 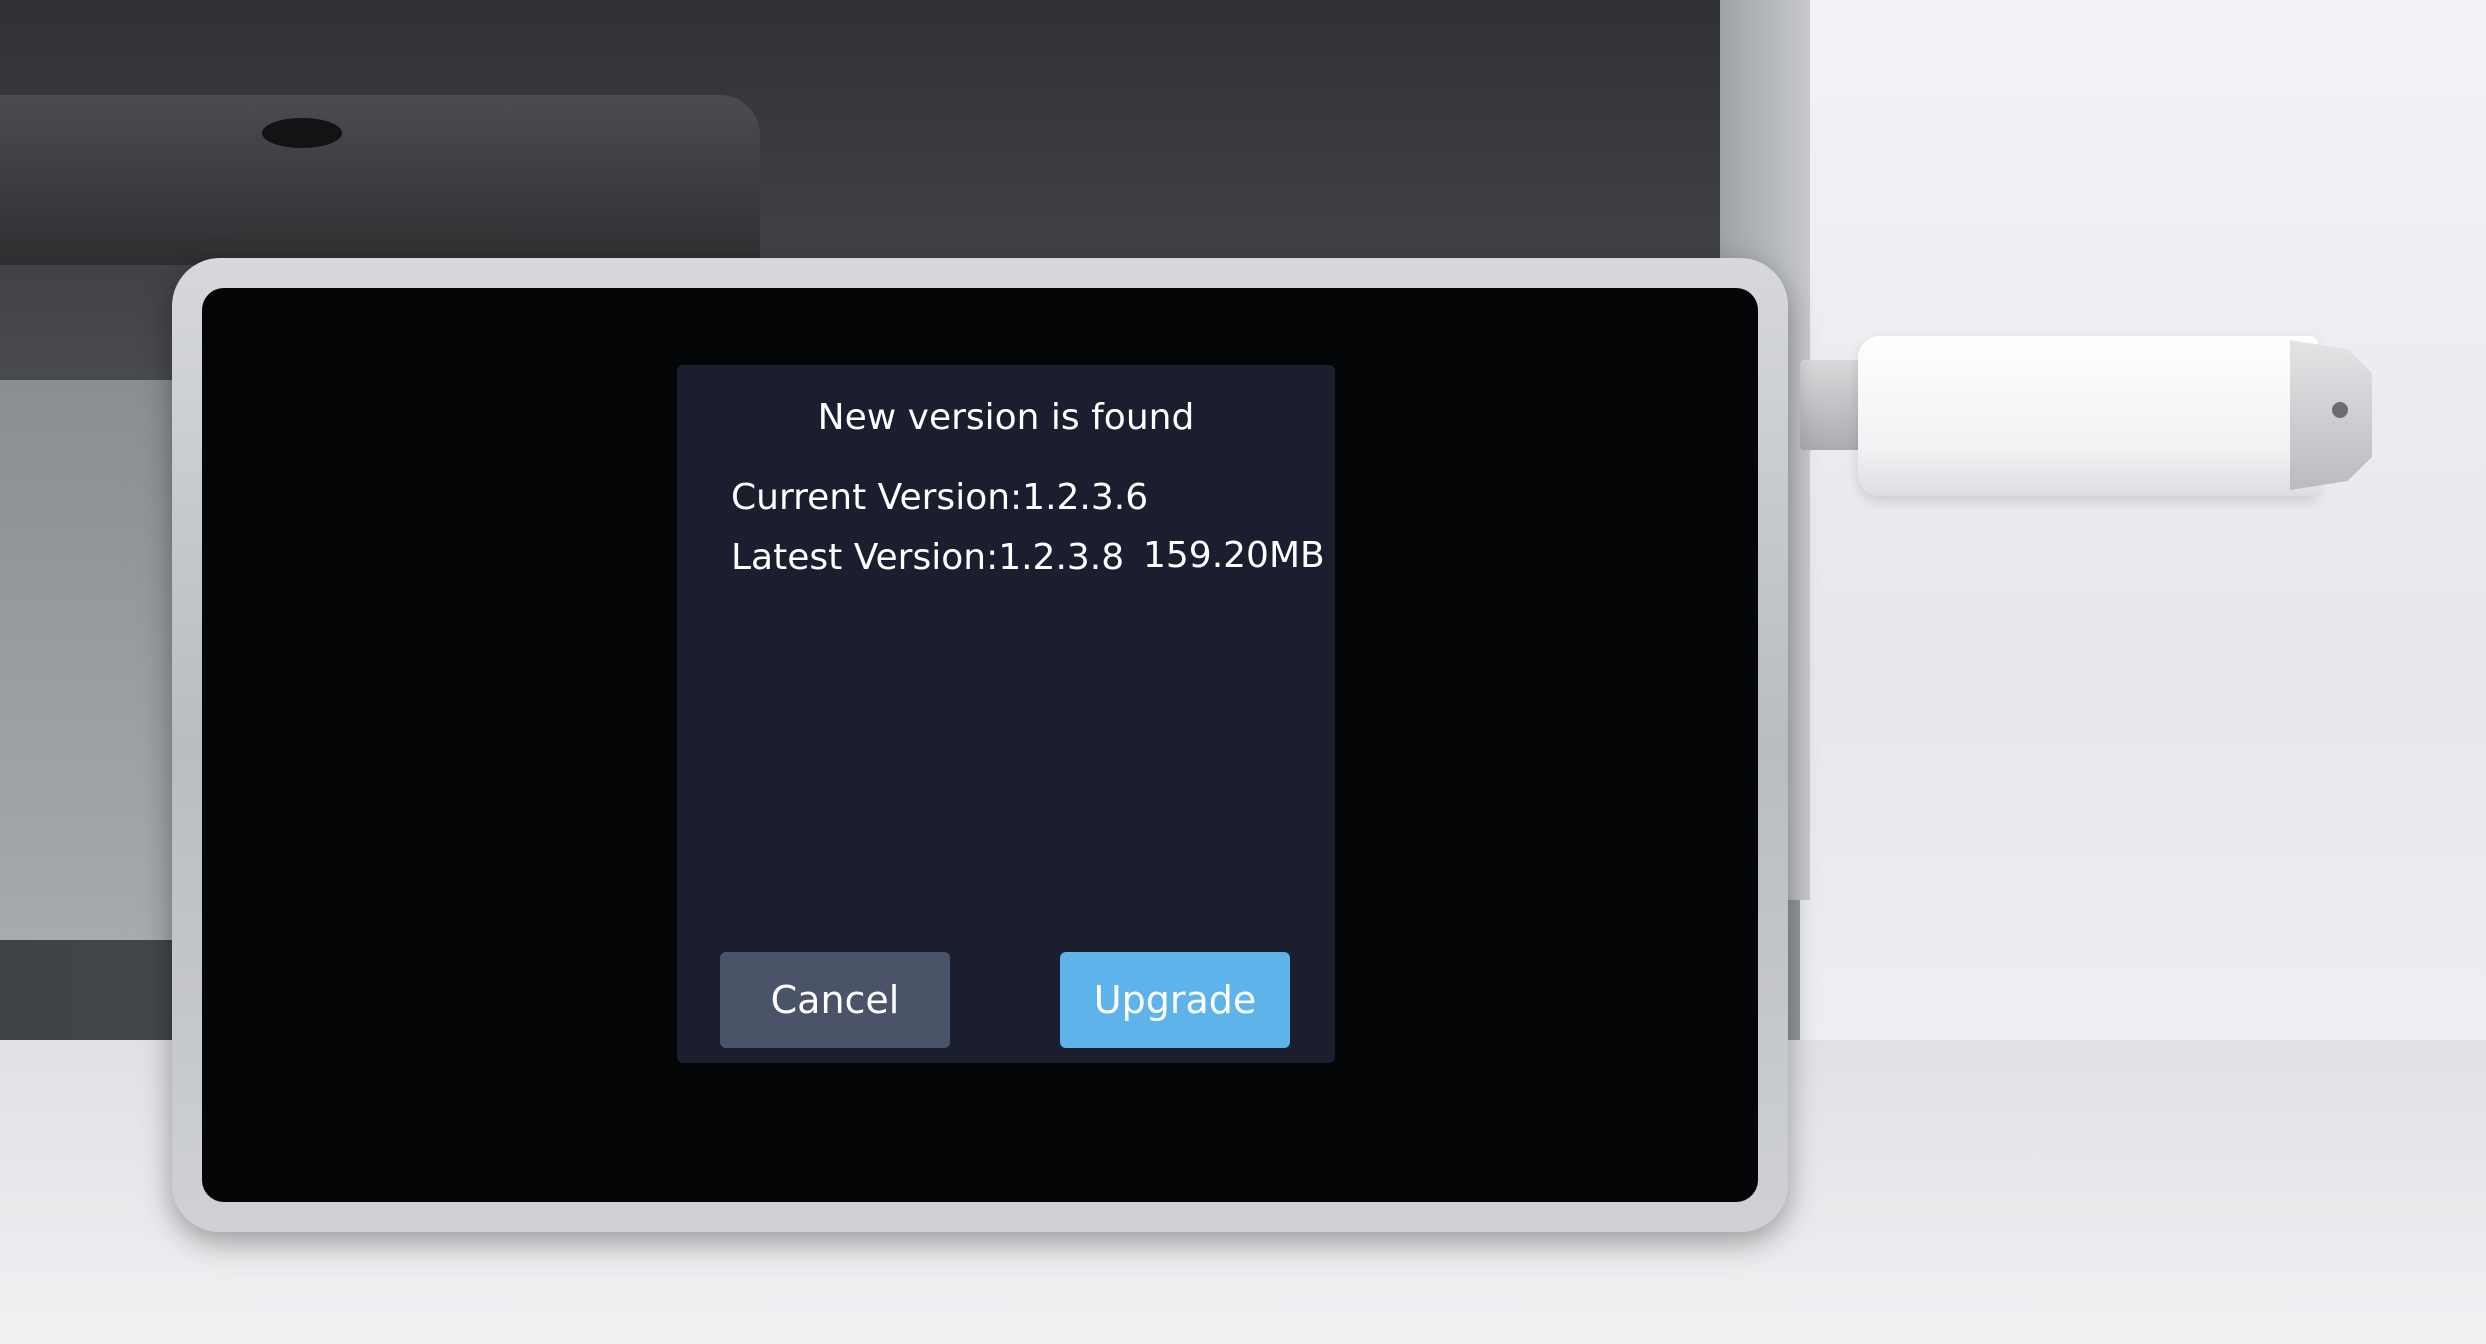 I want to click on cancel-button: Cancel, so click(x=835, y=1000).